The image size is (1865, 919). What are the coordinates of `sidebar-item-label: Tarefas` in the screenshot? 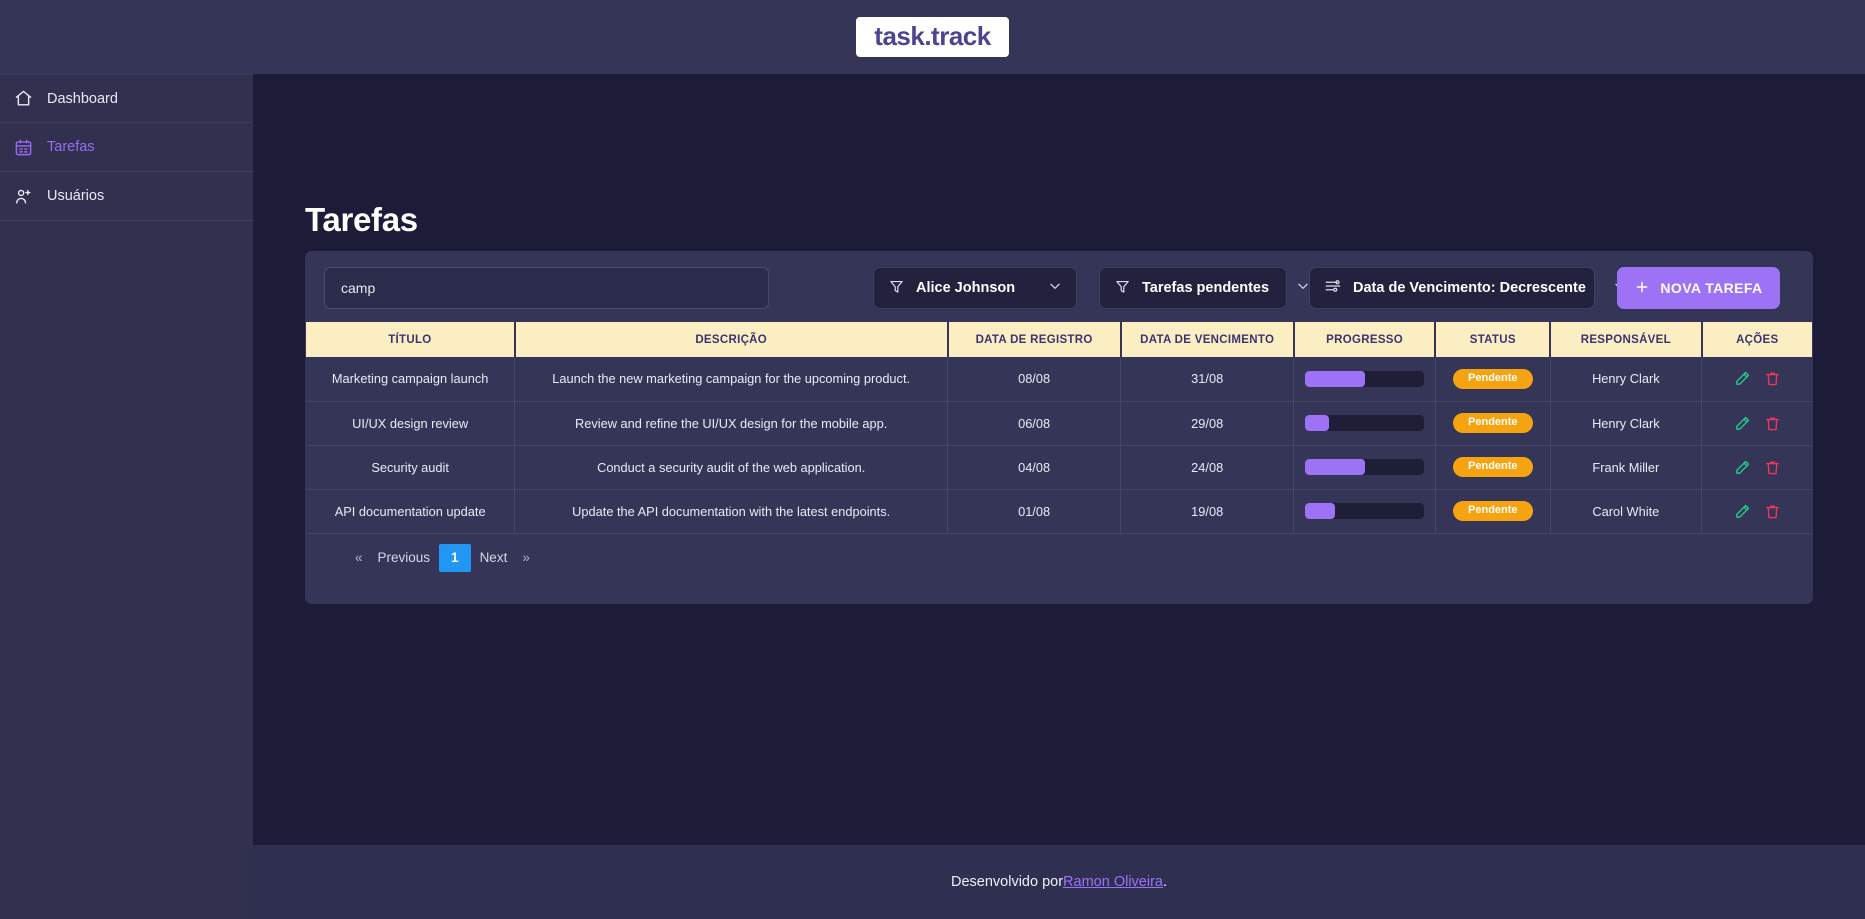 It's located at (71, 147).